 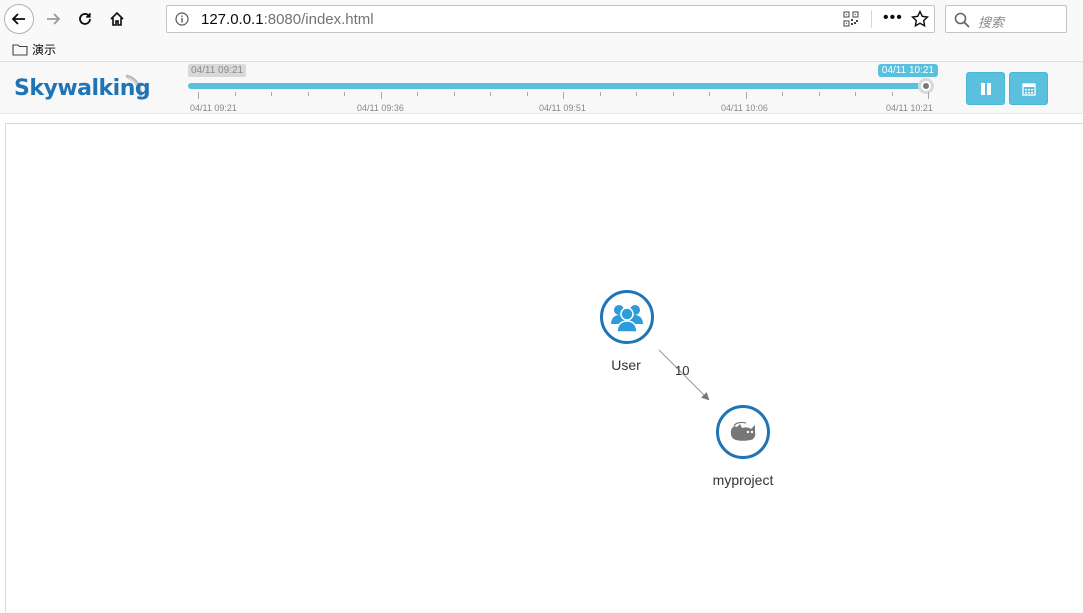 I want to click on timeline-track, so click(x=558, y=86).